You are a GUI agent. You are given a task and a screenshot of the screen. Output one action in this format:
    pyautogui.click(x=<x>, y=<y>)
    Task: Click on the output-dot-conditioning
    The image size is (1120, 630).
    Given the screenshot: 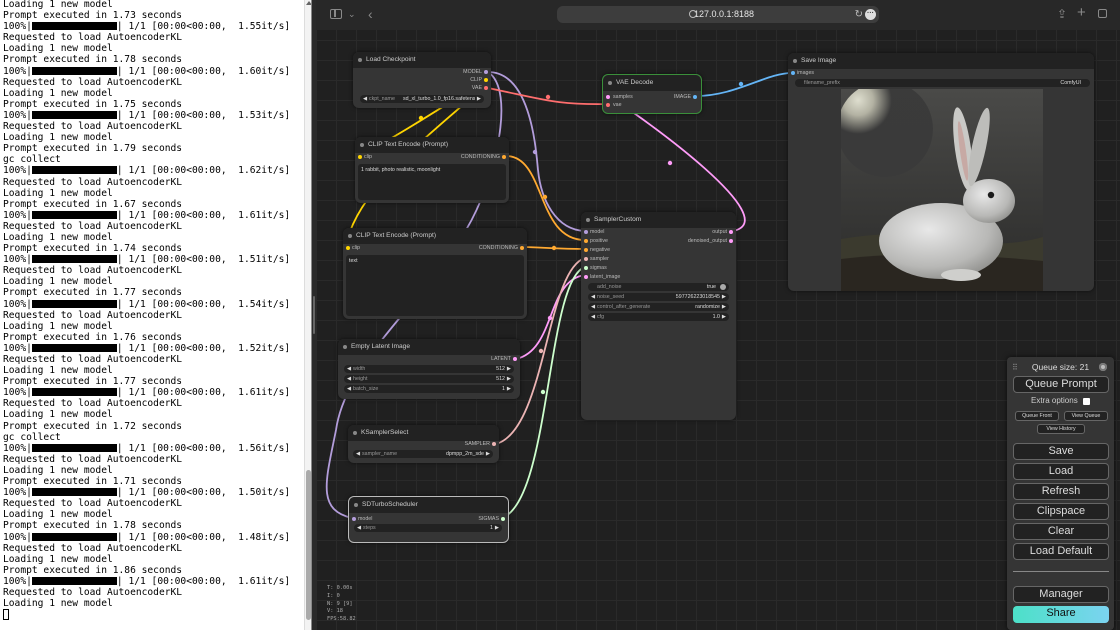 What is the action you would take?
    pyautogui.click(x=504, y=157)
    